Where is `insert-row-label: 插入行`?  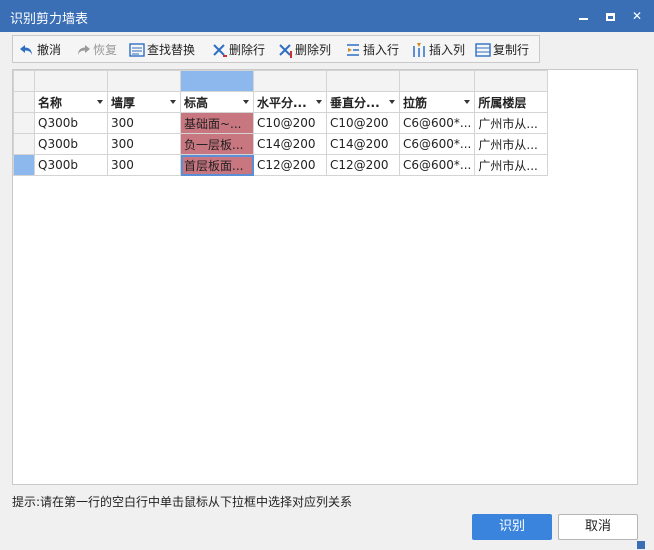
insert-row-label: 插入行 is located at coordinates (381, 50).